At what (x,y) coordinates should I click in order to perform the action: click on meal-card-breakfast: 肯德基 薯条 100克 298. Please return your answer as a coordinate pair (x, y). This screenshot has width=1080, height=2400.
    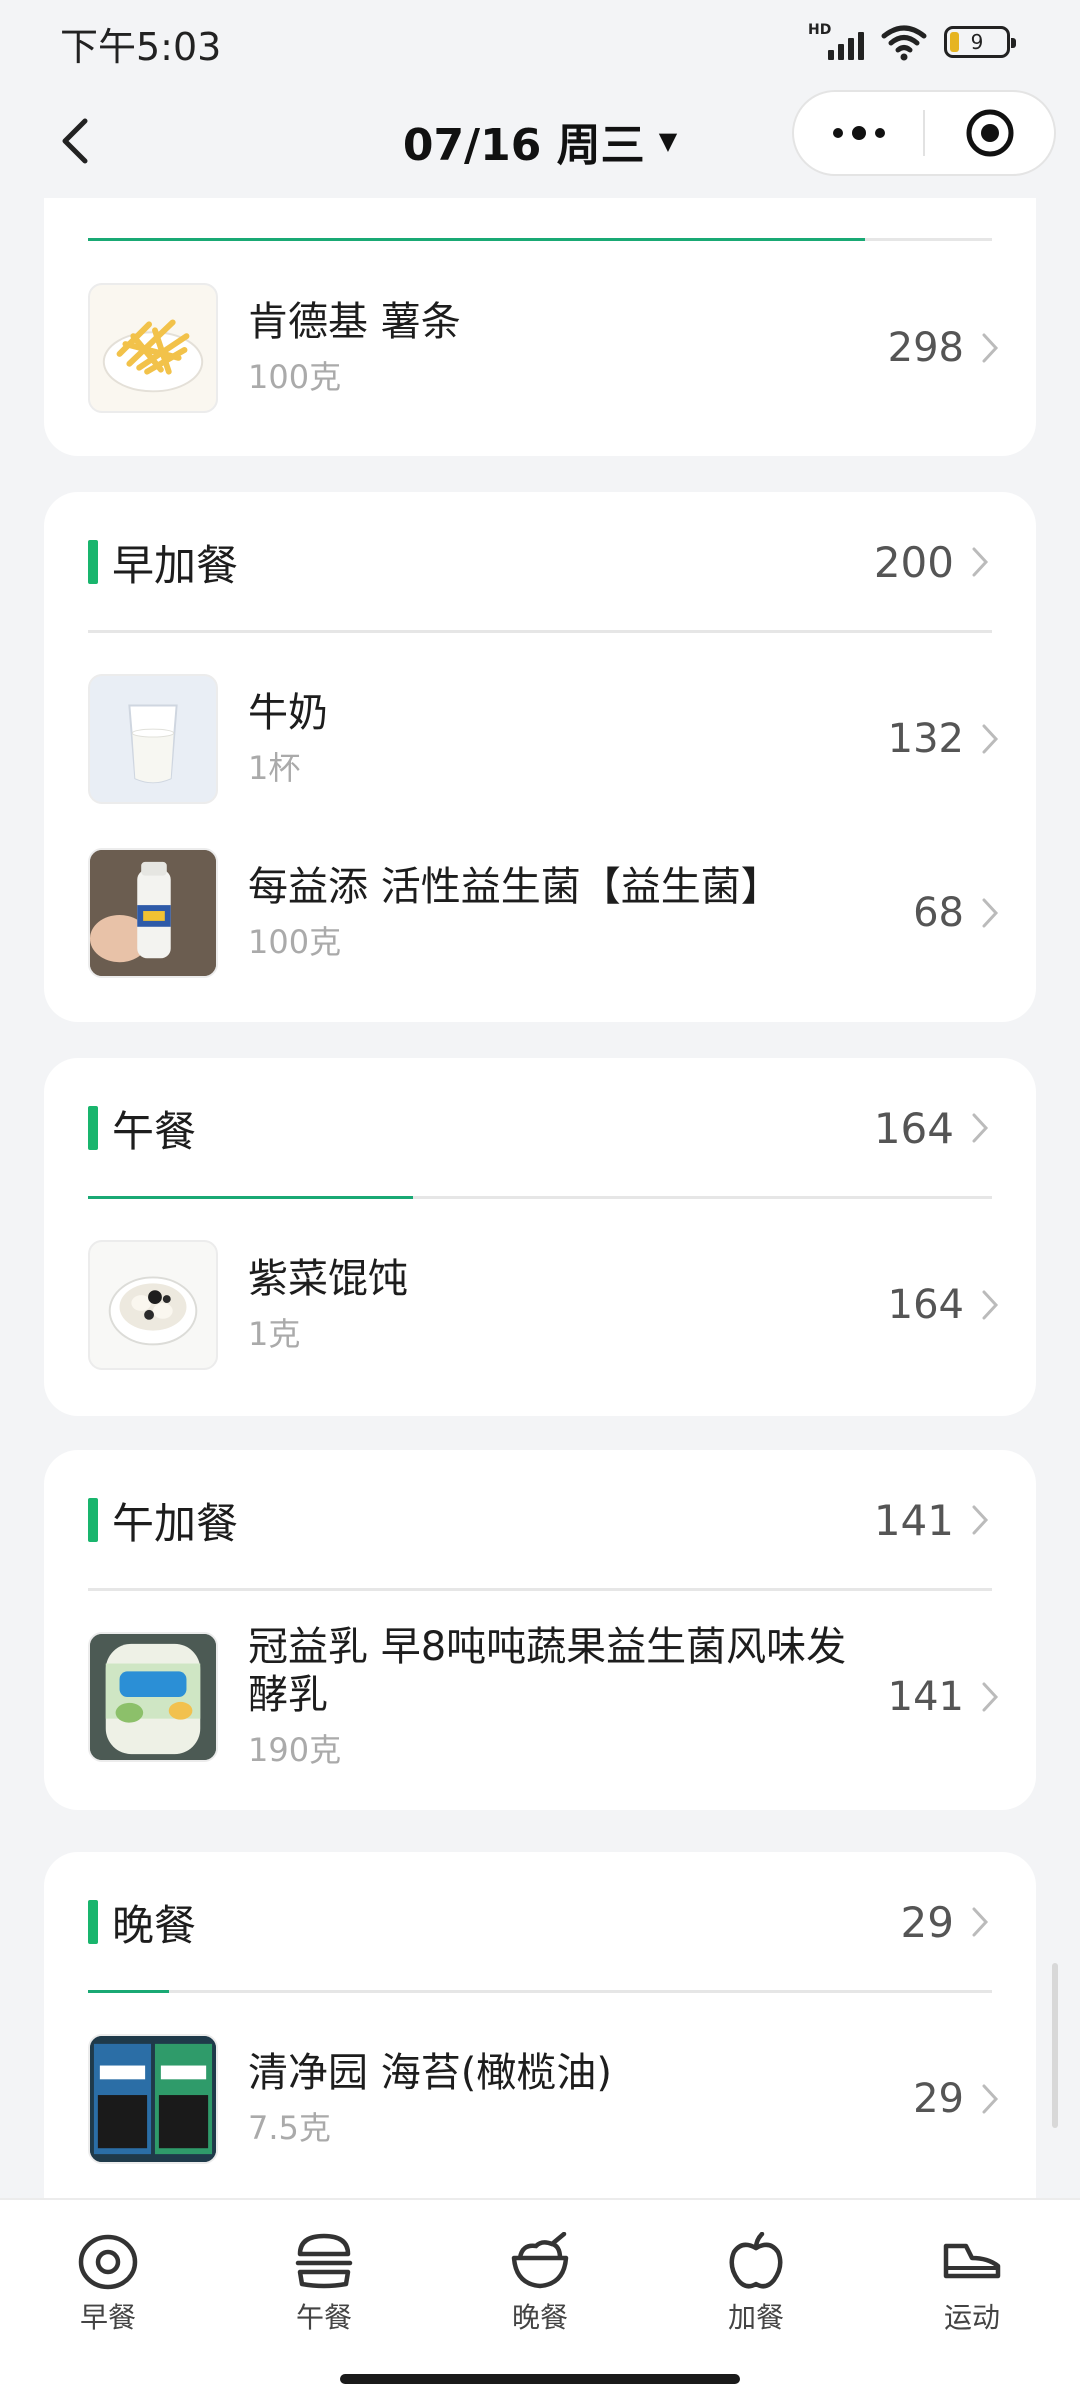
    Looking at the image, I should click on (540, 327).